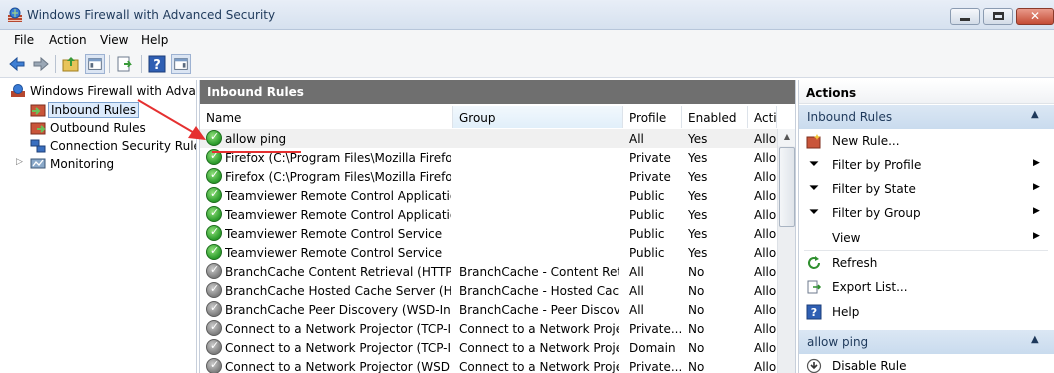 The image size is (1054, 373). I want to click on column-header-name: Name, so click(326, 117).